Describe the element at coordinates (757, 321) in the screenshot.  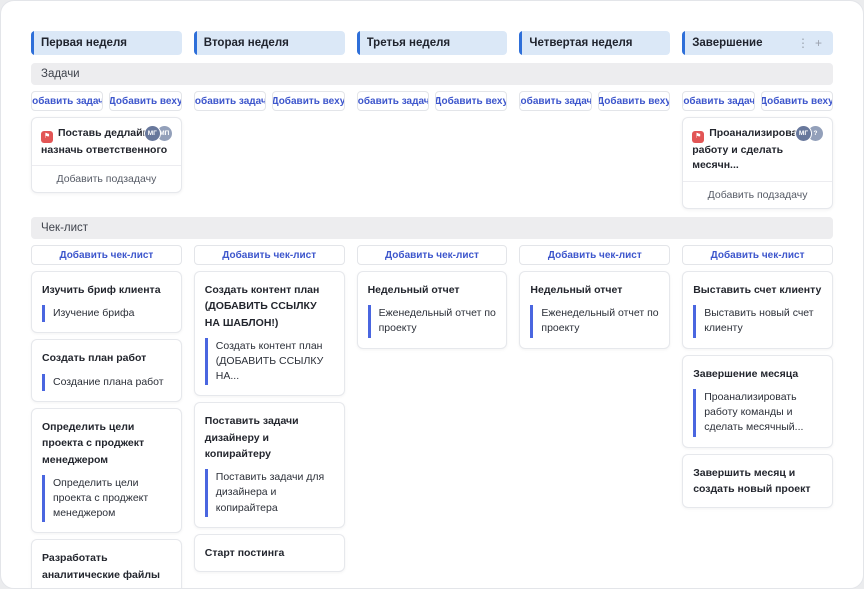
I see `checklist-item: Выставить новый счет клиенту` at that location.